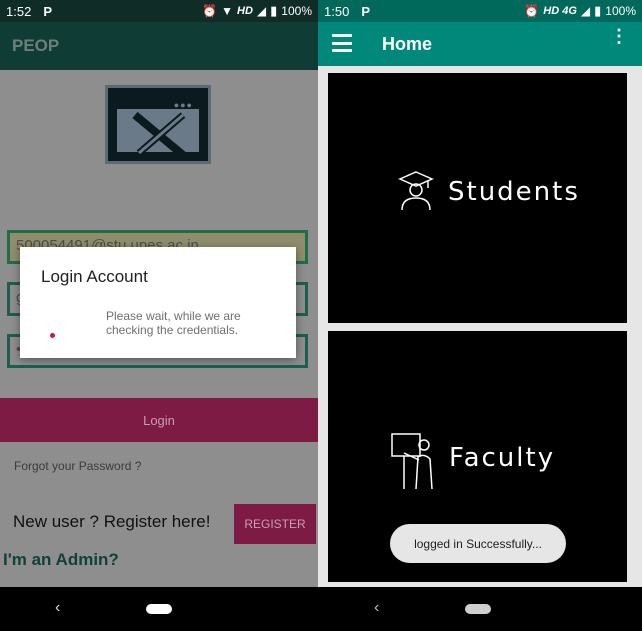 Image resolution: width=642 pixels, height=631 pixels. What do you see at coordinates (159, 11) in the screenshot?
I see `status-bar: 1:52 P ⏰ ▼ HD ◢ ▮ 100%` at bounding box center [159, 11].